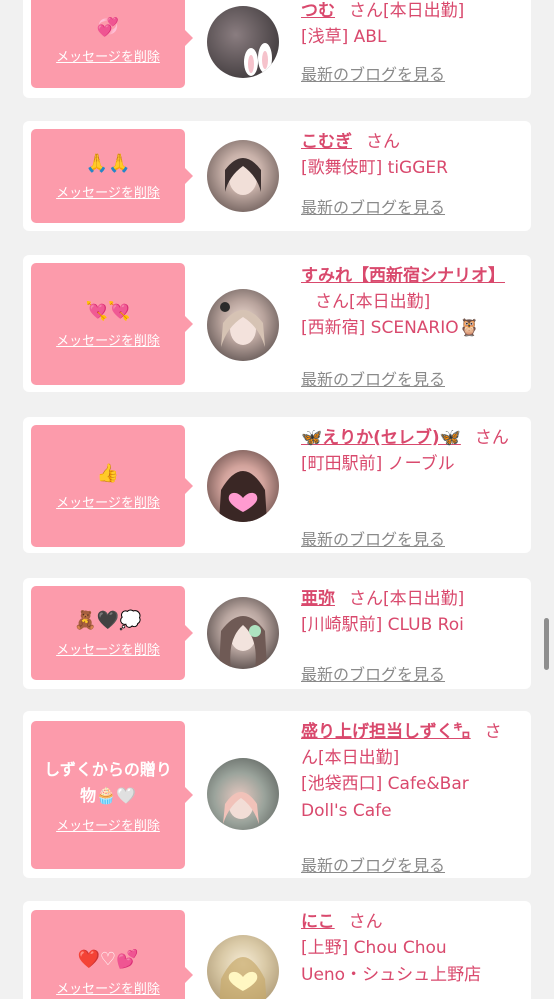 The height and width of the screenshot is (999, 554). What do you see at coordinates (374, 168) in the screenshot?
I see `shop-area: [歌舞伎町] tiGGER` at bounding box center [374, 168].